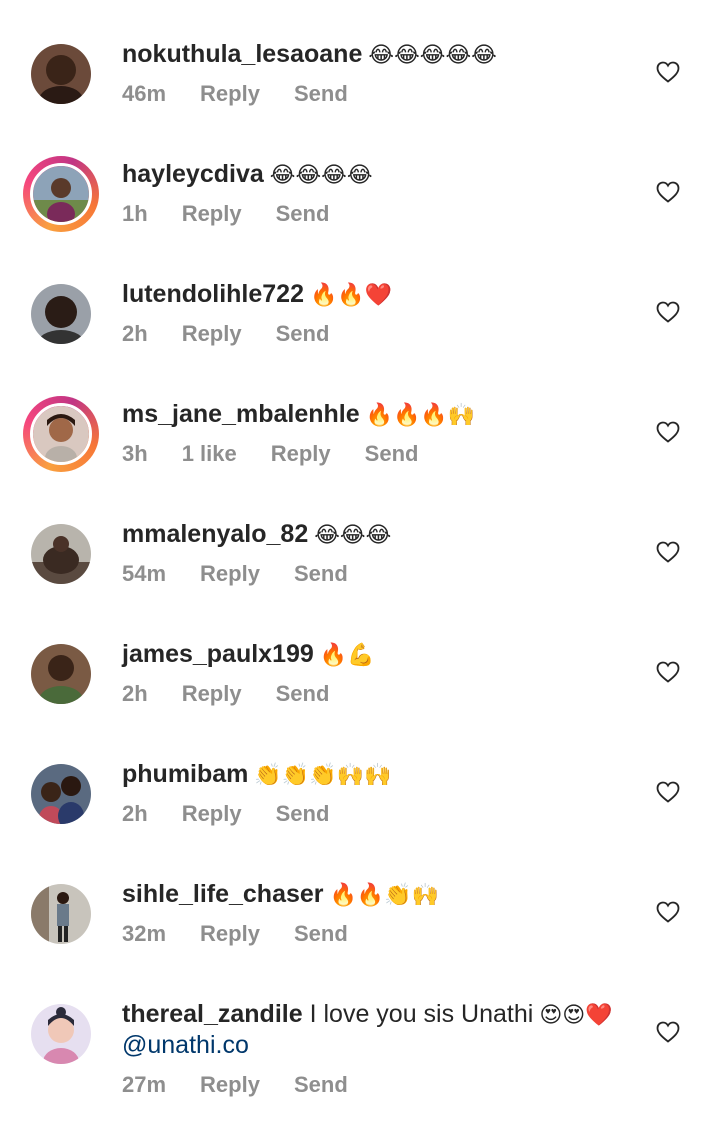 This screenshot has height=1144, width=720. Describe the element at coordinates (421, 1014) in the screenshot. I see `comment-text: I love you sis Unathi` at that location.